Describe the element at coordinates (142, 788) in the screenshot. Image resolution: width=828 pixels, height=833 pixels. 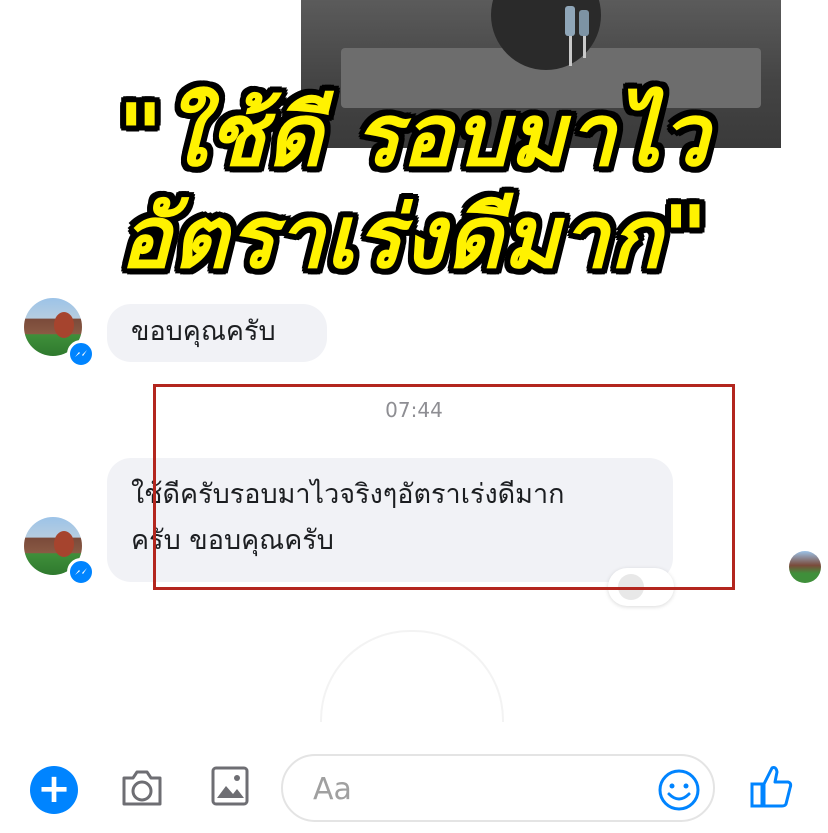
I see `camera-icon` at that location.